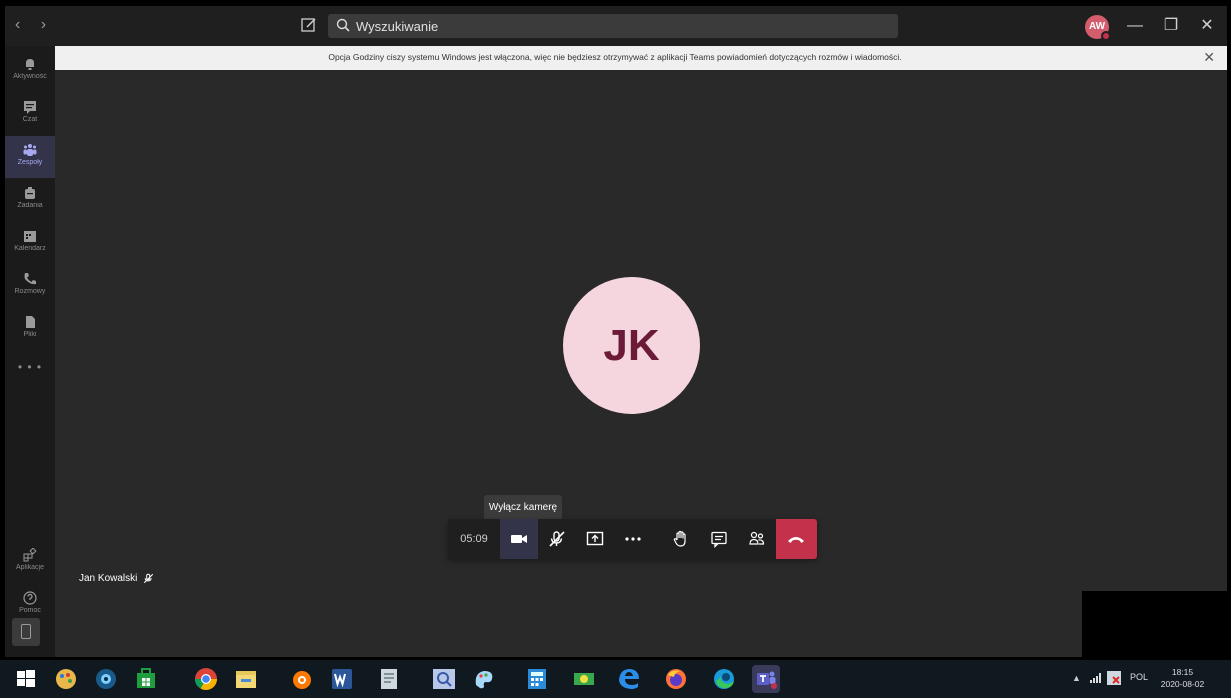 Image resolution: width=1231 pixels, height=698 pixels. I want to click on windows-start-icon, so click(26, 679).